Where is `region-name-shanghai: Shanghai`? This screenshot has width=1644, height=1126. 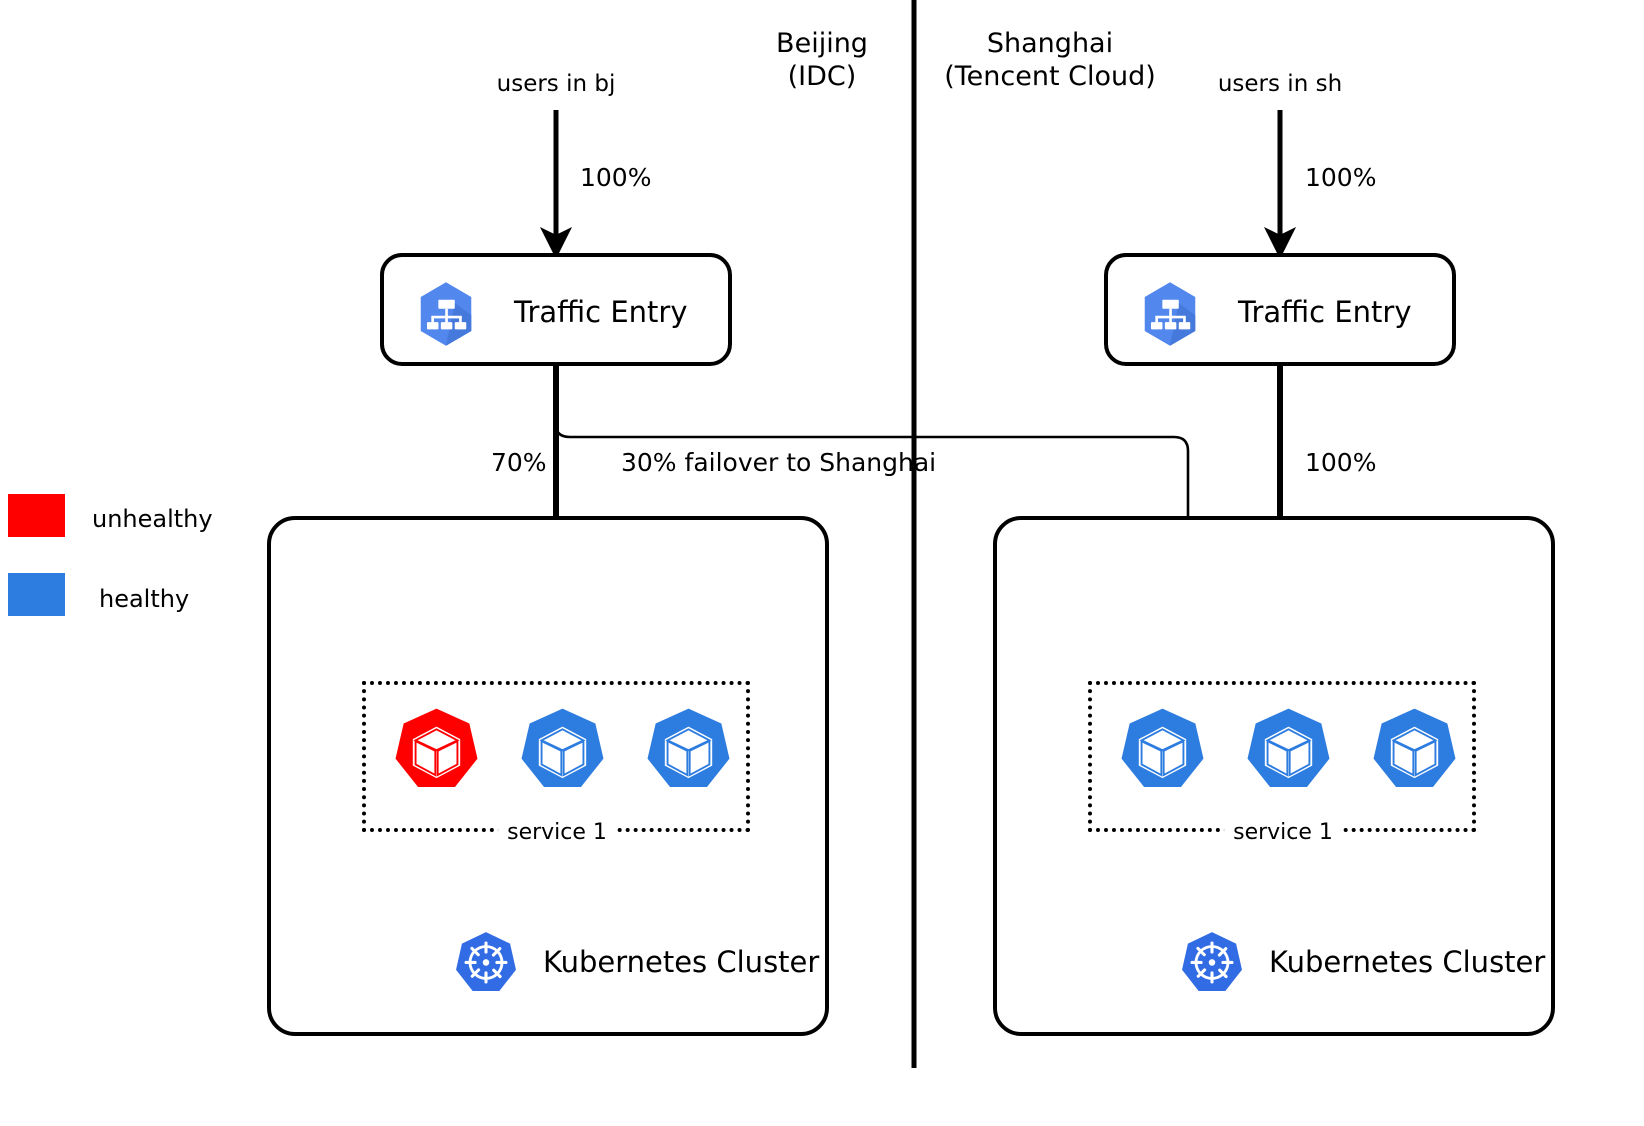
region-name-shanghai: Shanghai is located at coordinates (1050, 43).